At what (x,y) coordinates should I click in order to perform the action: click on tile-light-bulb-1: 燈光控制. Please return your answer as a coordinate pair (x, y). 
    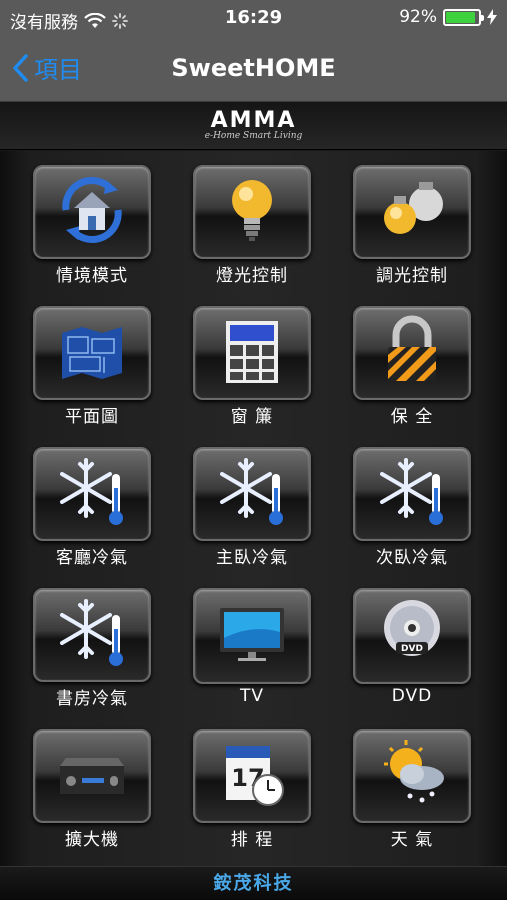
    Looking at the image, I should click on (252, 225).